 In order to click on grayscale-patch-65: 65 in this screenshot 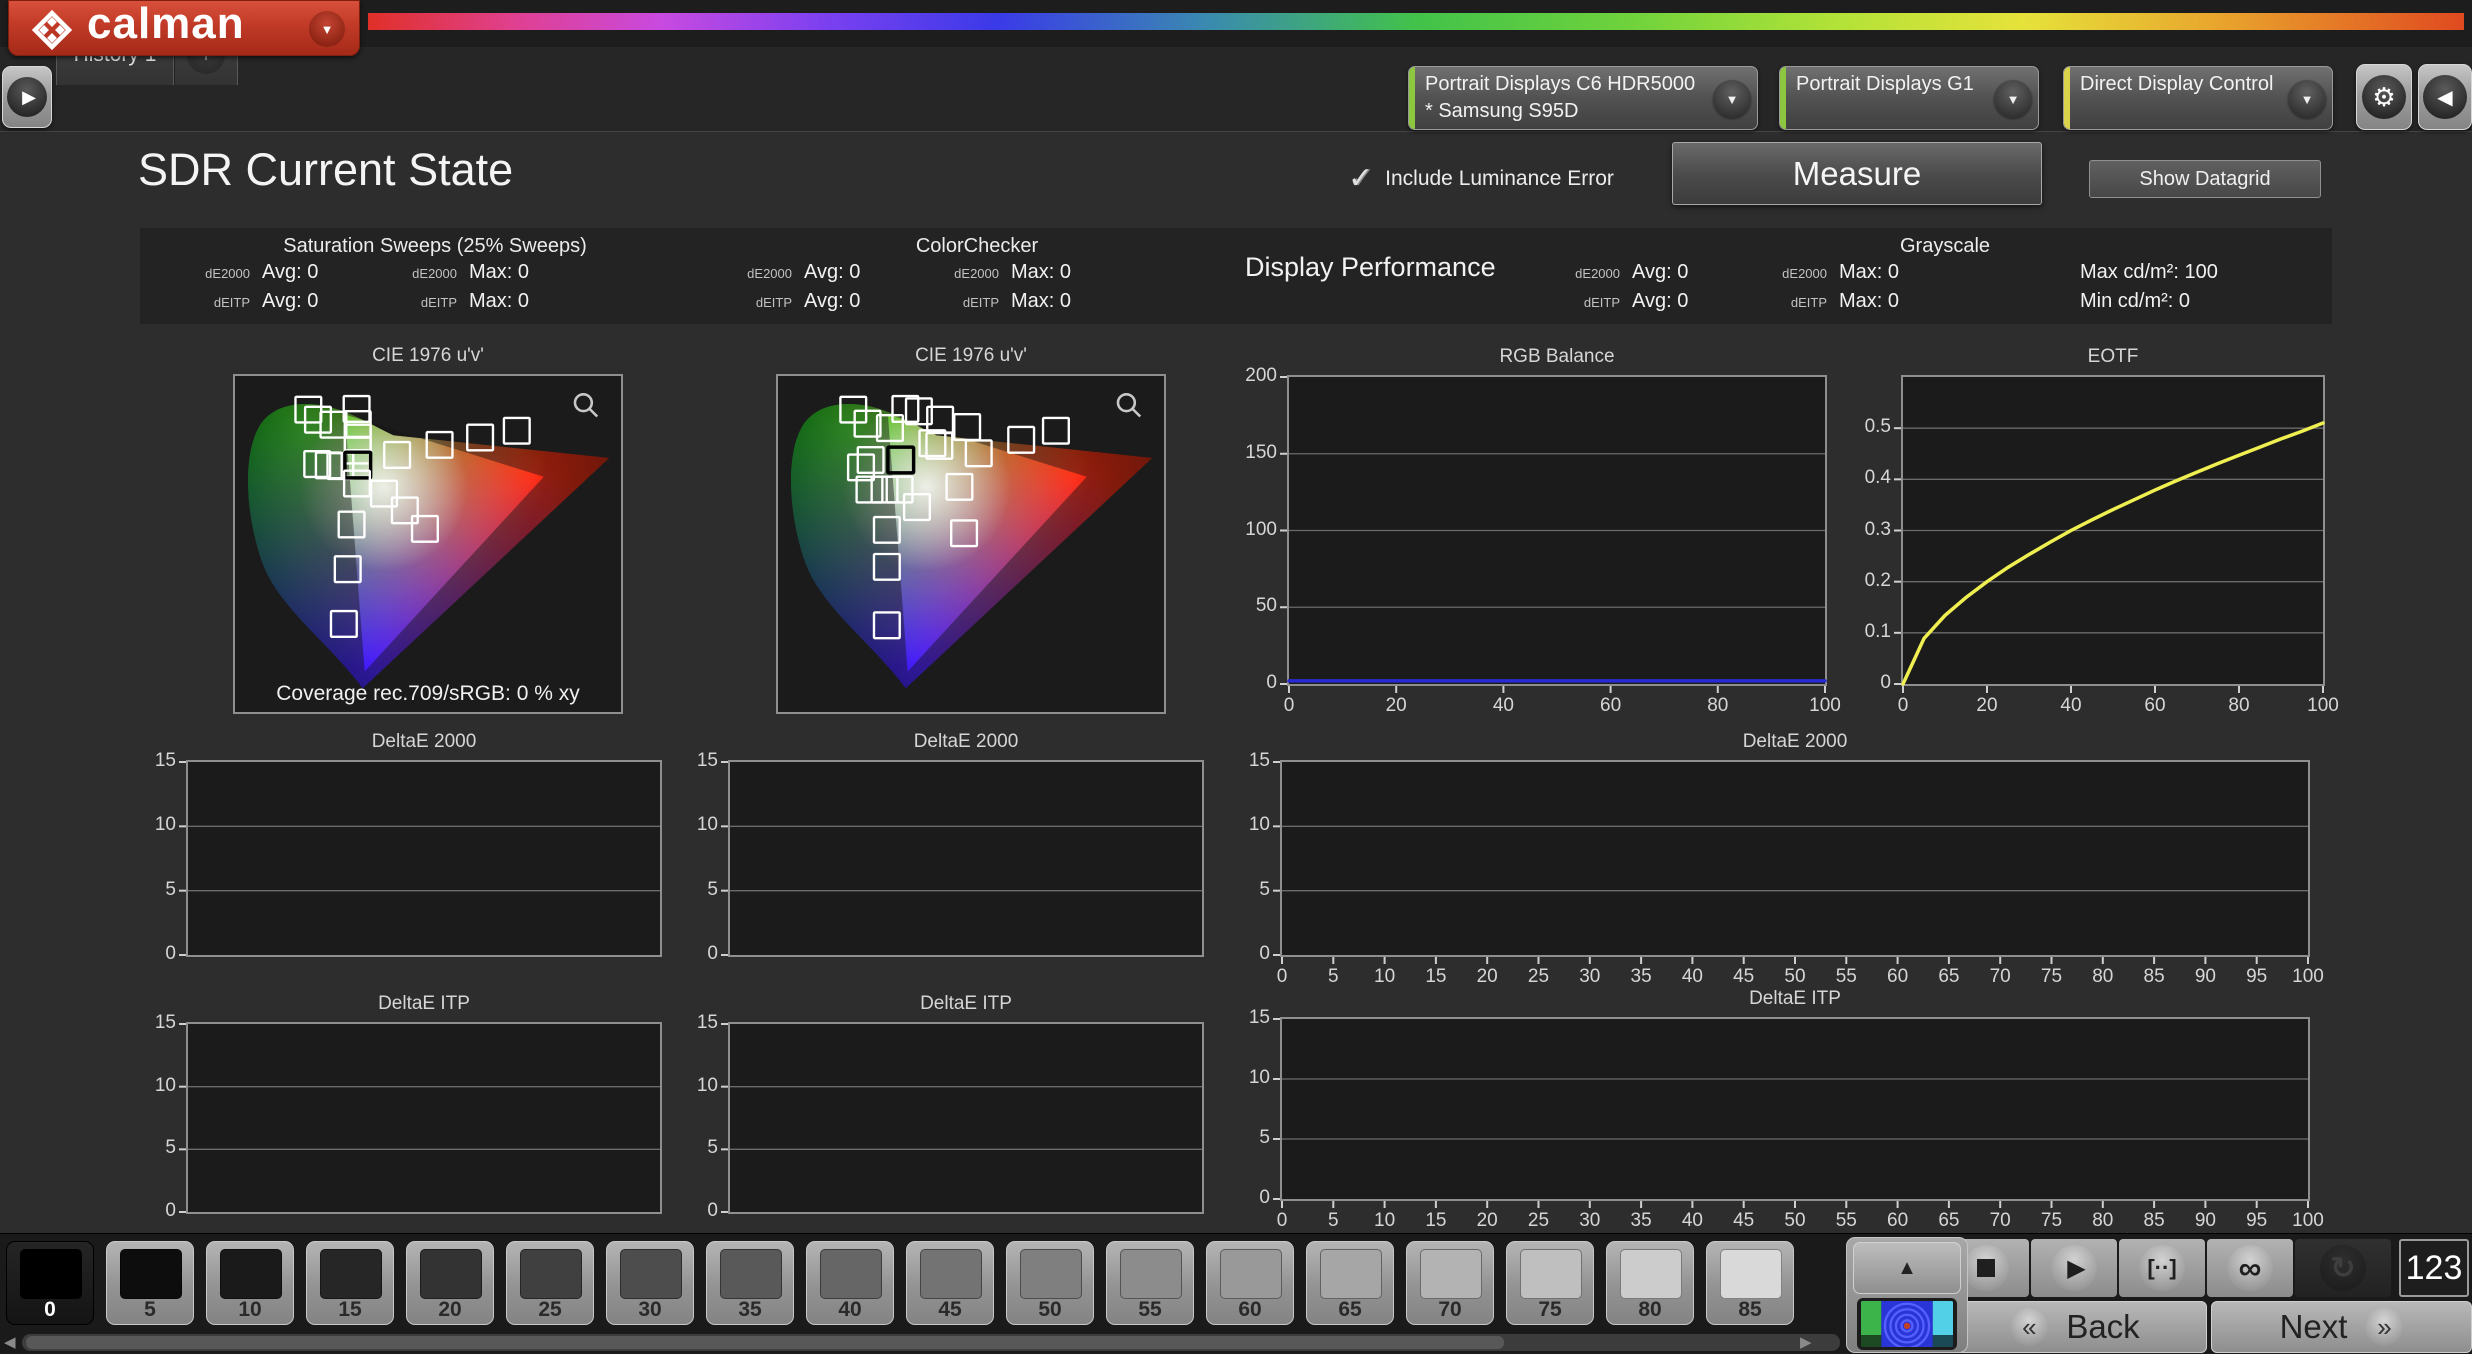, I will do `click(1350, 1283)`.